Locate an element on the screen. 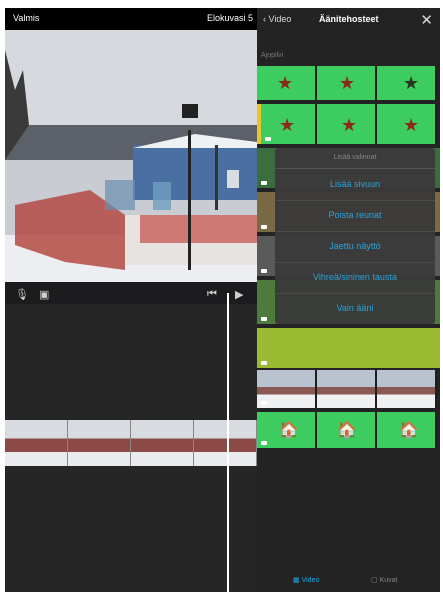 Image resolution: width=443 pixels, height=592 pixels. panel-title: Äänitehosteet is located at coordinates (349, 19).